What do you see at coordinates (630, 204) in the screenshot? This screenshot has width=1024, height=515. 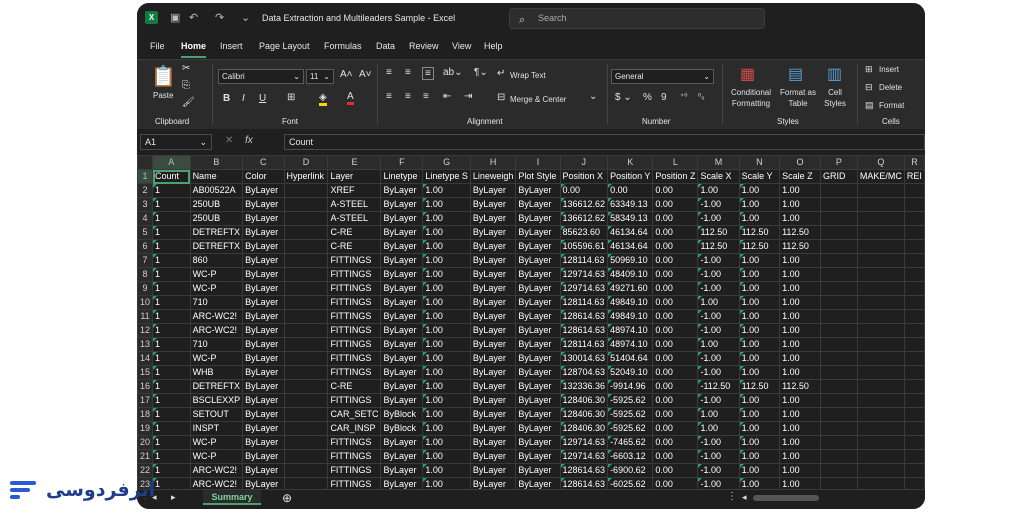 I see `cell: 63349.13` at bounding box center [630, 204].